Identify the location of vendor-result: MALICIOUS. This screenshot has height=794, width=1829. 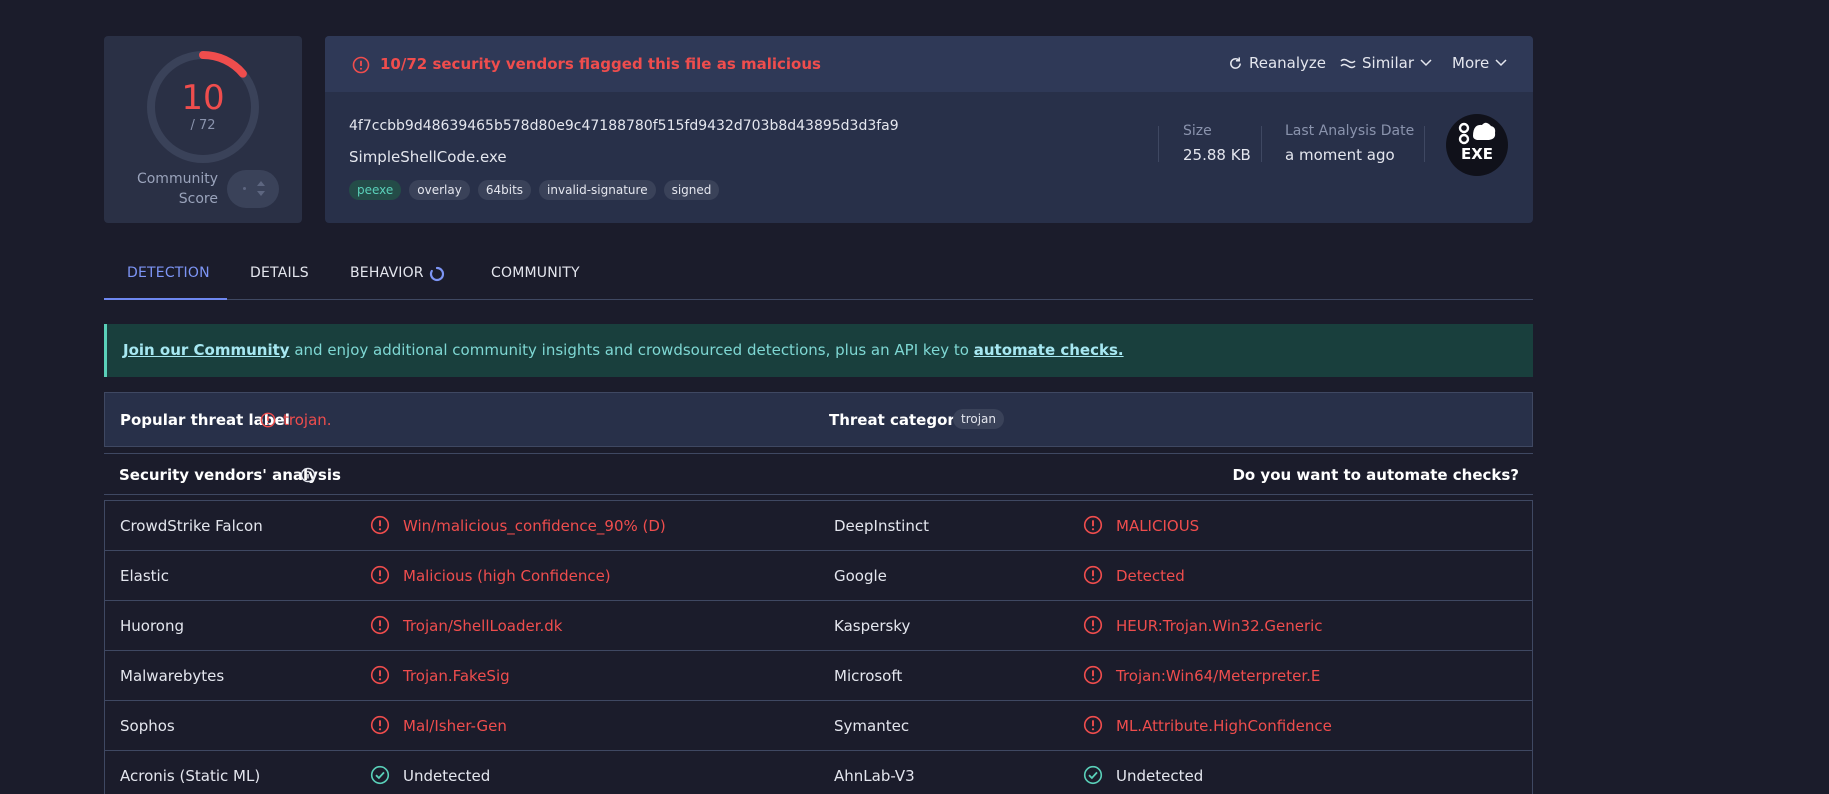
(1158, 526).